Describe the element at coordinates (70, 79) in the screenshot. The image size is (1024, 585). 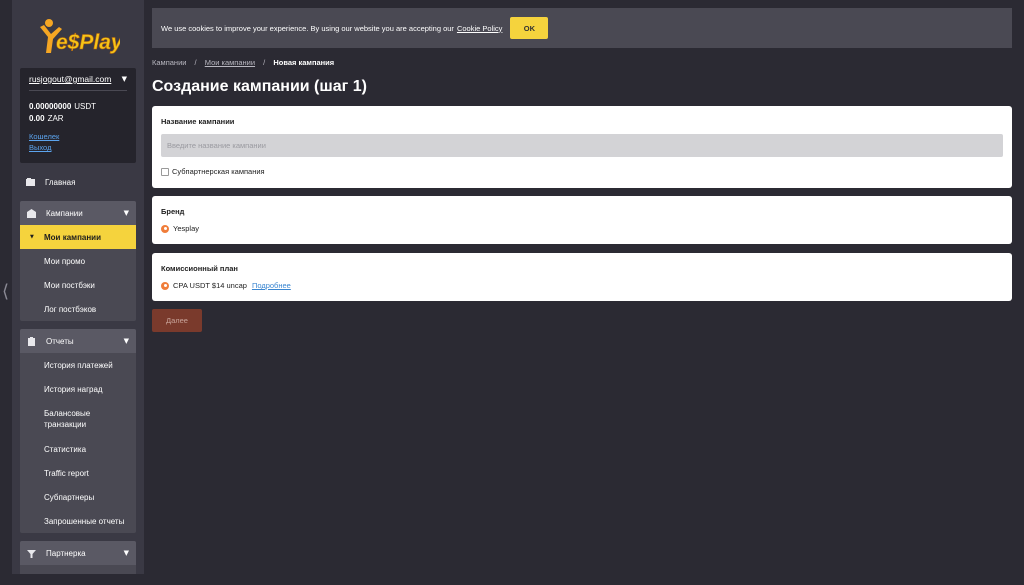
I see `account-email: rusjogout@gmail.com` at that location.